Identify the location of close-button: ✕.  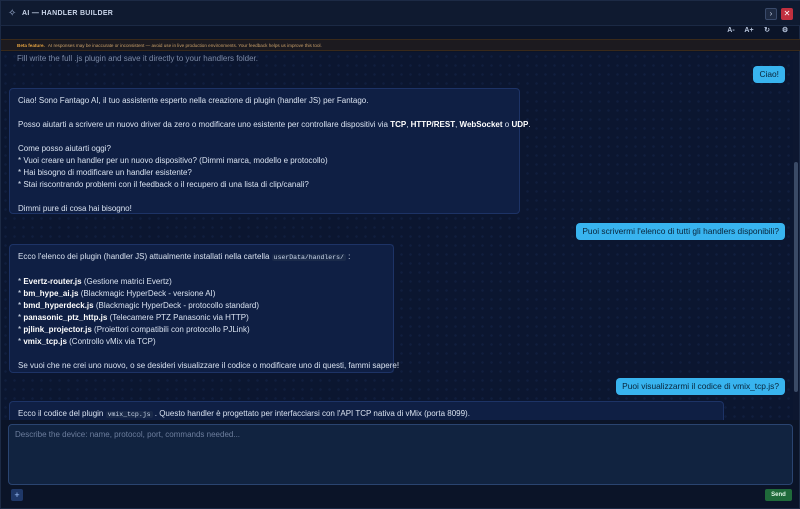
(787, 14).